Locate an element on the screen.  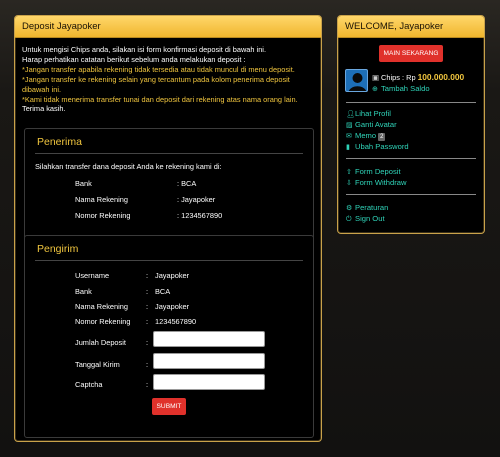
avatar is located at coordinates (356, 80).